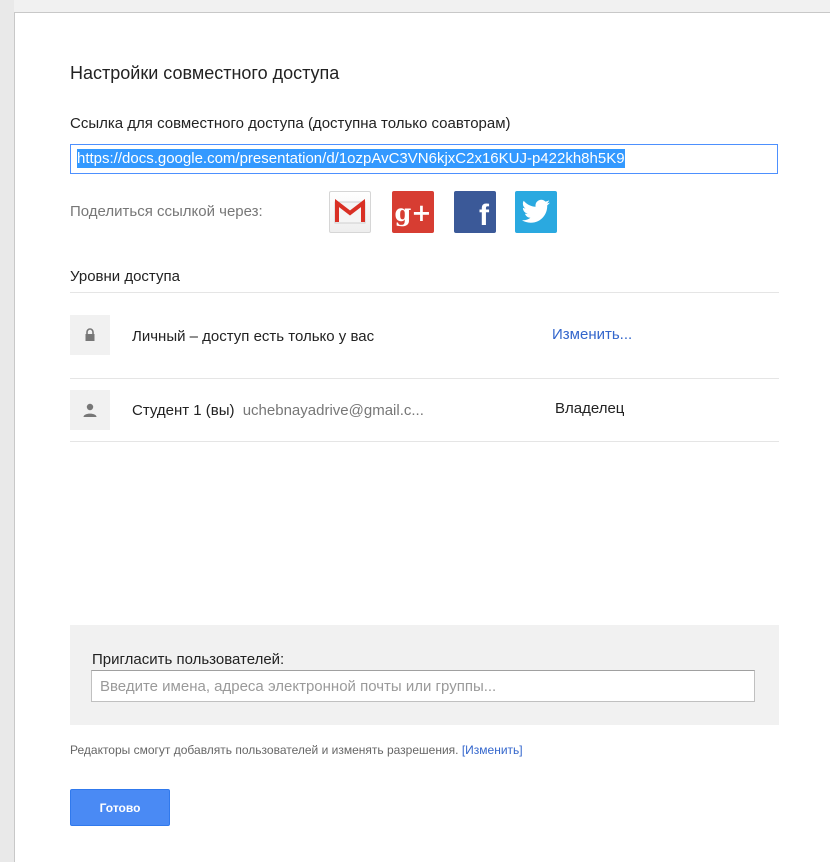 This screenshot has height=862, width=830. I want to click on invite-label: Пригласить пользователей:, so click(188, 659).